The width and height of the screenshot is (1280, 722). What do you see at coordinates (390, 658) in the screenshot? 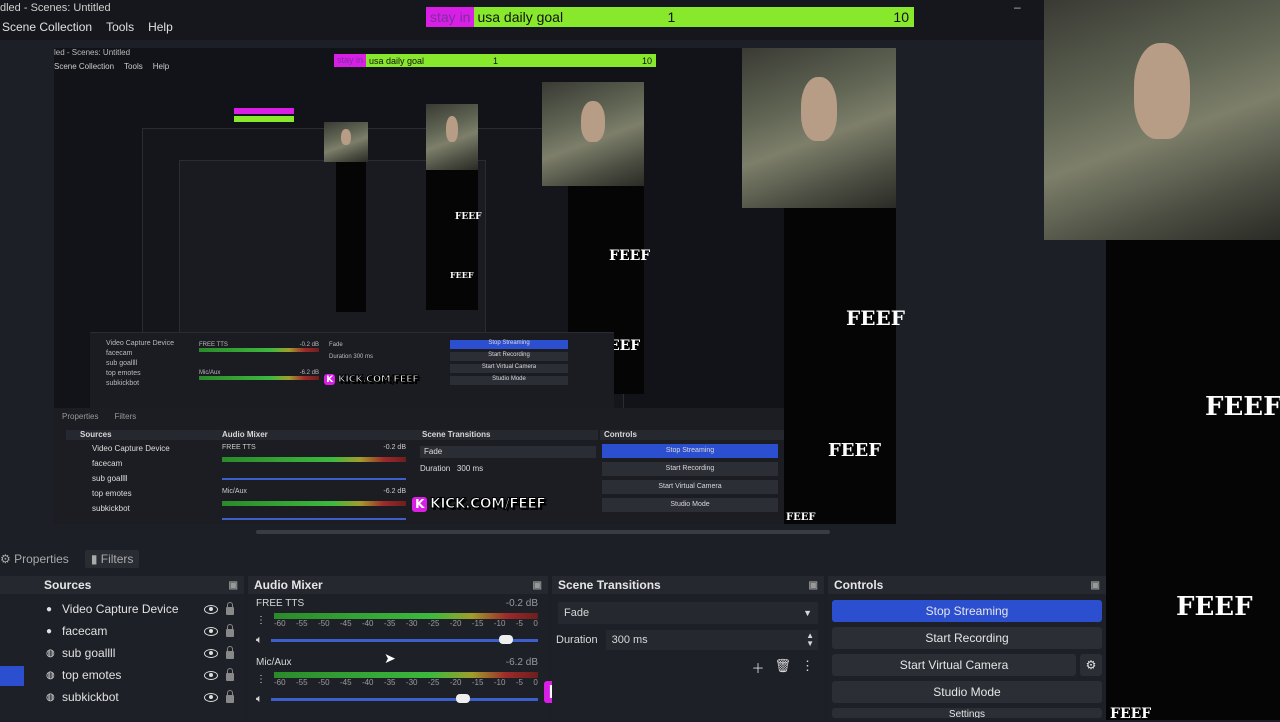
I see `mouse-cursor: ➤` at bounding box center [390, 658].